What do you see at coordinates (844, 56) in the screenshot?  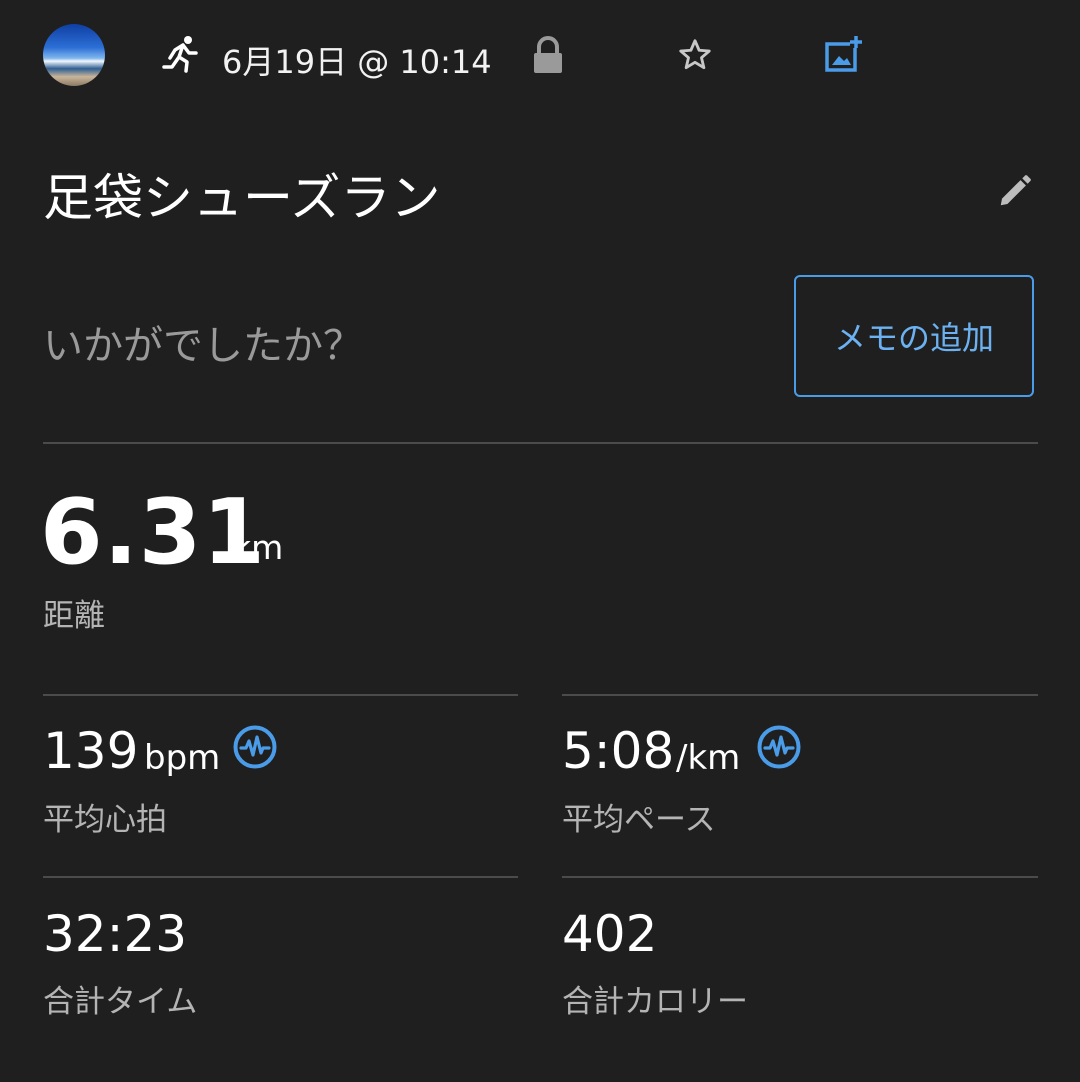 I see `add-photo-icon` at bounding box center [844, 56].